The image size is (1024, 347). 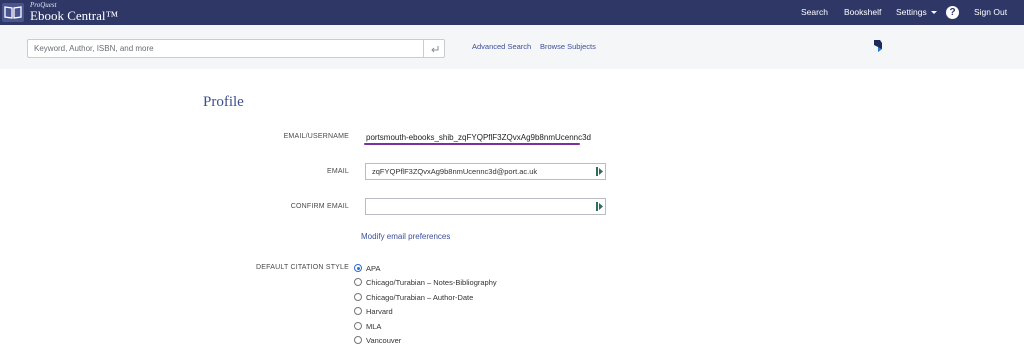 What do you see at coordinates (501, 46) in the screenshot?
I see `advanced-search-link: Advanced Search` at bounding box center [501, 46].